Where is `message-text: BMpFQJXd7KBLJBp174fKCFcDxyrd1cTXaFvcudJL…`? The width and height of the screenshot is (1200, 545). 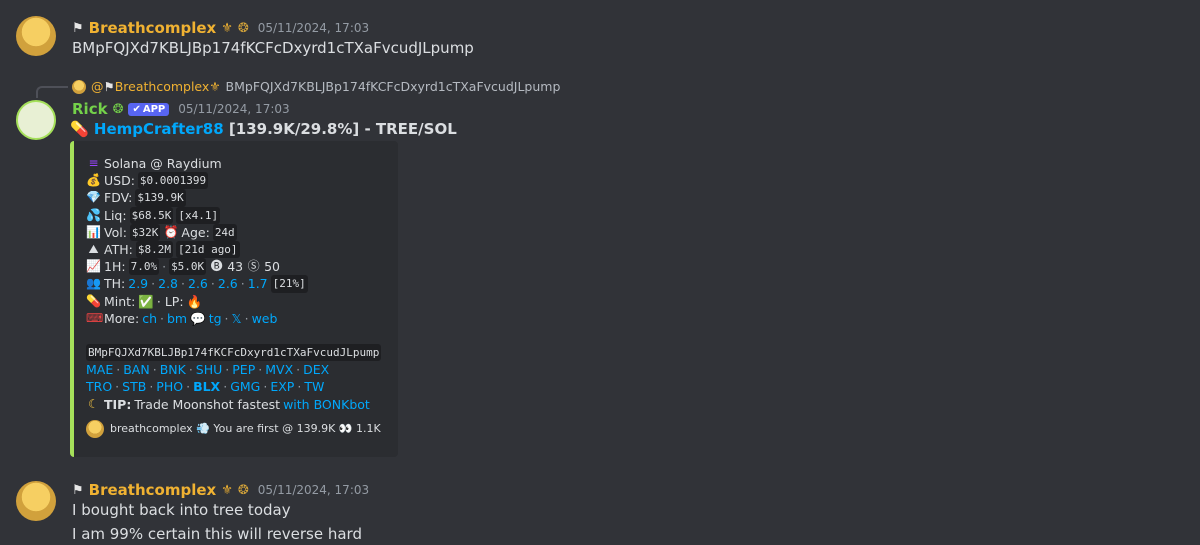
message-text: BMpFQJXd7KBLJBp174fKCFcDxyrd1cTXaFvcudJL… is located at coordinates (273, 48).